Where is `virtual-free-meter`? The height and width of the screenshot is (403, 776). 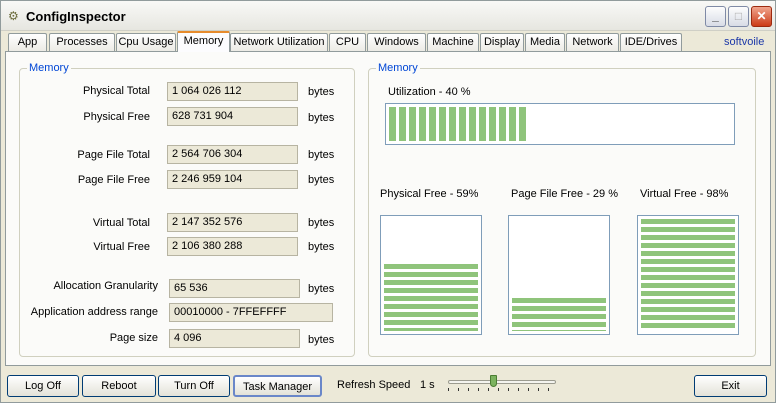 virtual-free-meter is located at coordinates (688, 275).